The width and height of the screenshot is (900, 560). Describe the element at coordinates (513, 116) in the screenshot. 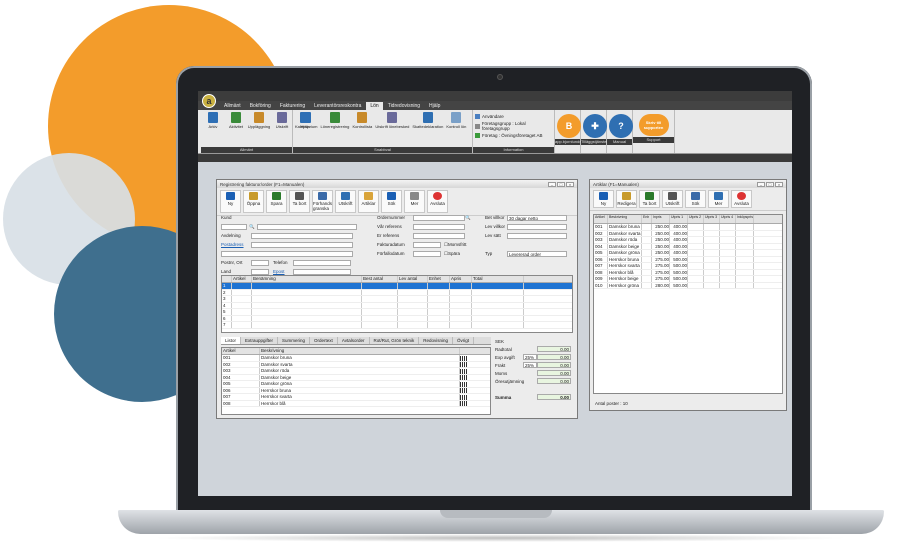

I see `info-users: Användare` at that location.